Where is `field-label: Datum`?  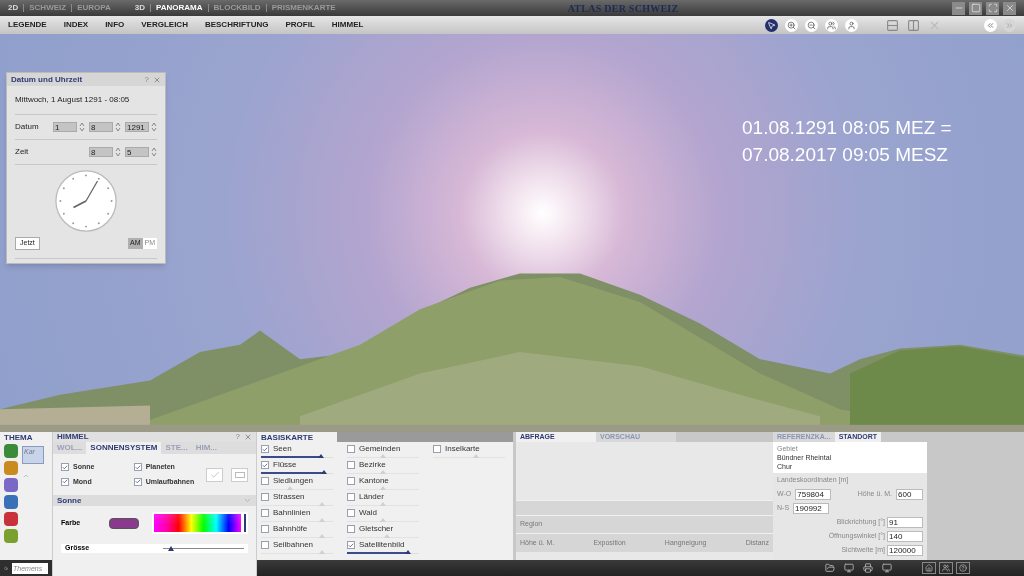
field-label: Datum is located at coordinates (27, 127).